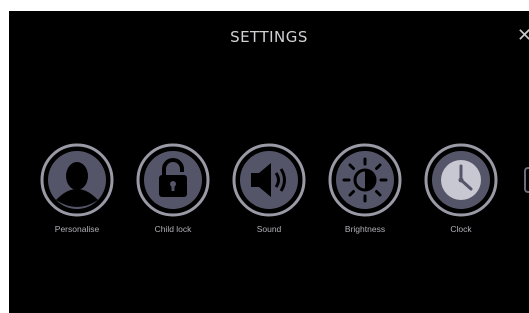  What do you see at coordinates (365, 180) in the screenshot?
I see `brightness-icon` at bounding box center [365, 180].